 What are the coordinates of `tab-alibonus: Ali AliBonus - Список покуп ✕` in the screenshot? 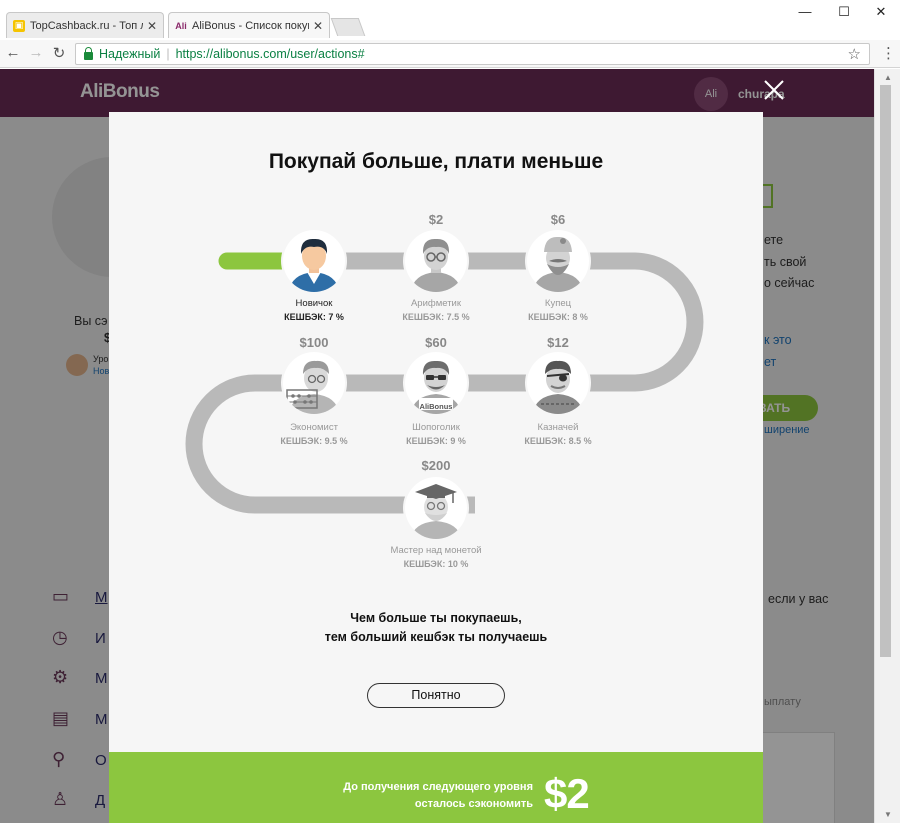 It's located at (249, 25).